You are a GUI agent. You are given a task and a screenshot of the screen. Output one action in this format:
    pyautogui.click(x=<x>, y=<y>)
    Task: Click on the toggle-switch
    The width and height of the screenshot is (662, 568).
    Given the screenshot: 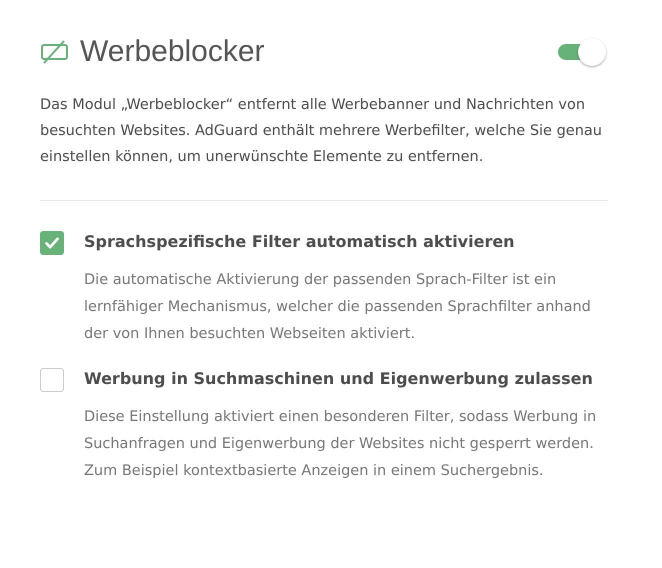 What is the action you would take?
    pyautogui.click(x=582, y=52)
    